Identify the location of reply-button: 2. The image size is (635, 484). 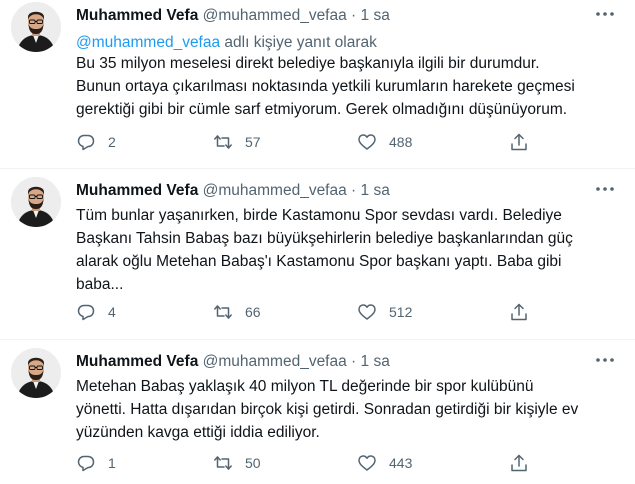
(96, 142).